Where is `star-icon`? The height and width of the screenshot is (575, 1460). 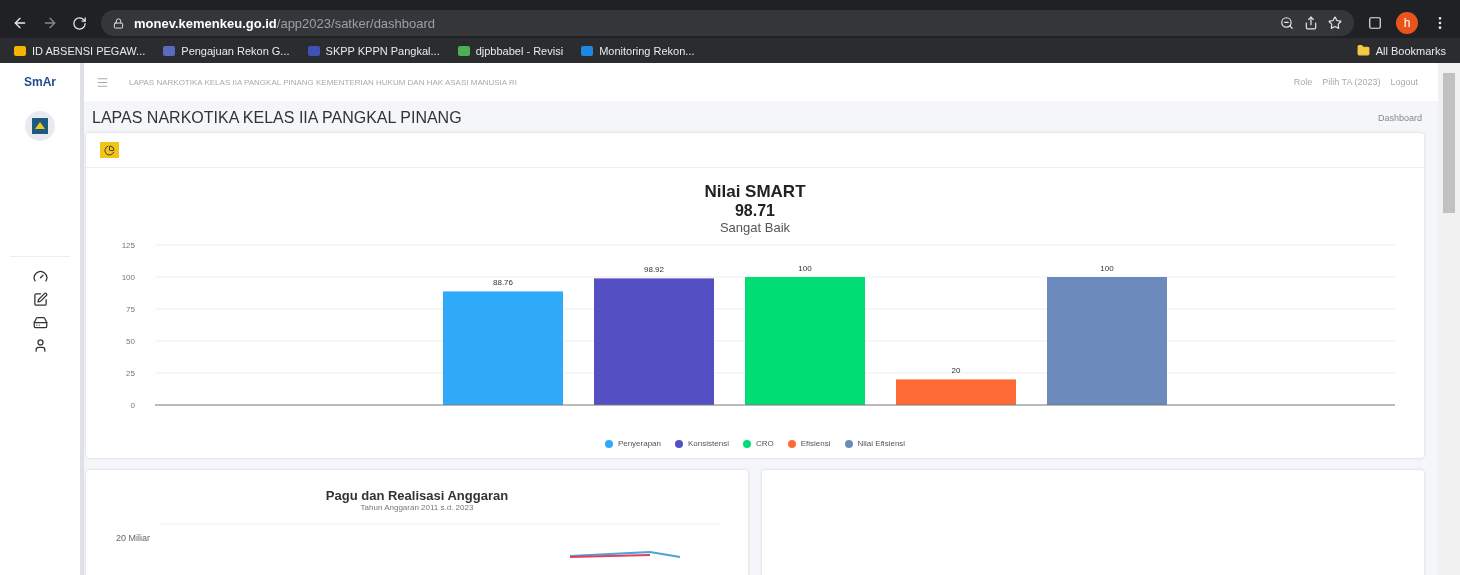 star-icon is located at coordinates (1335, 23).